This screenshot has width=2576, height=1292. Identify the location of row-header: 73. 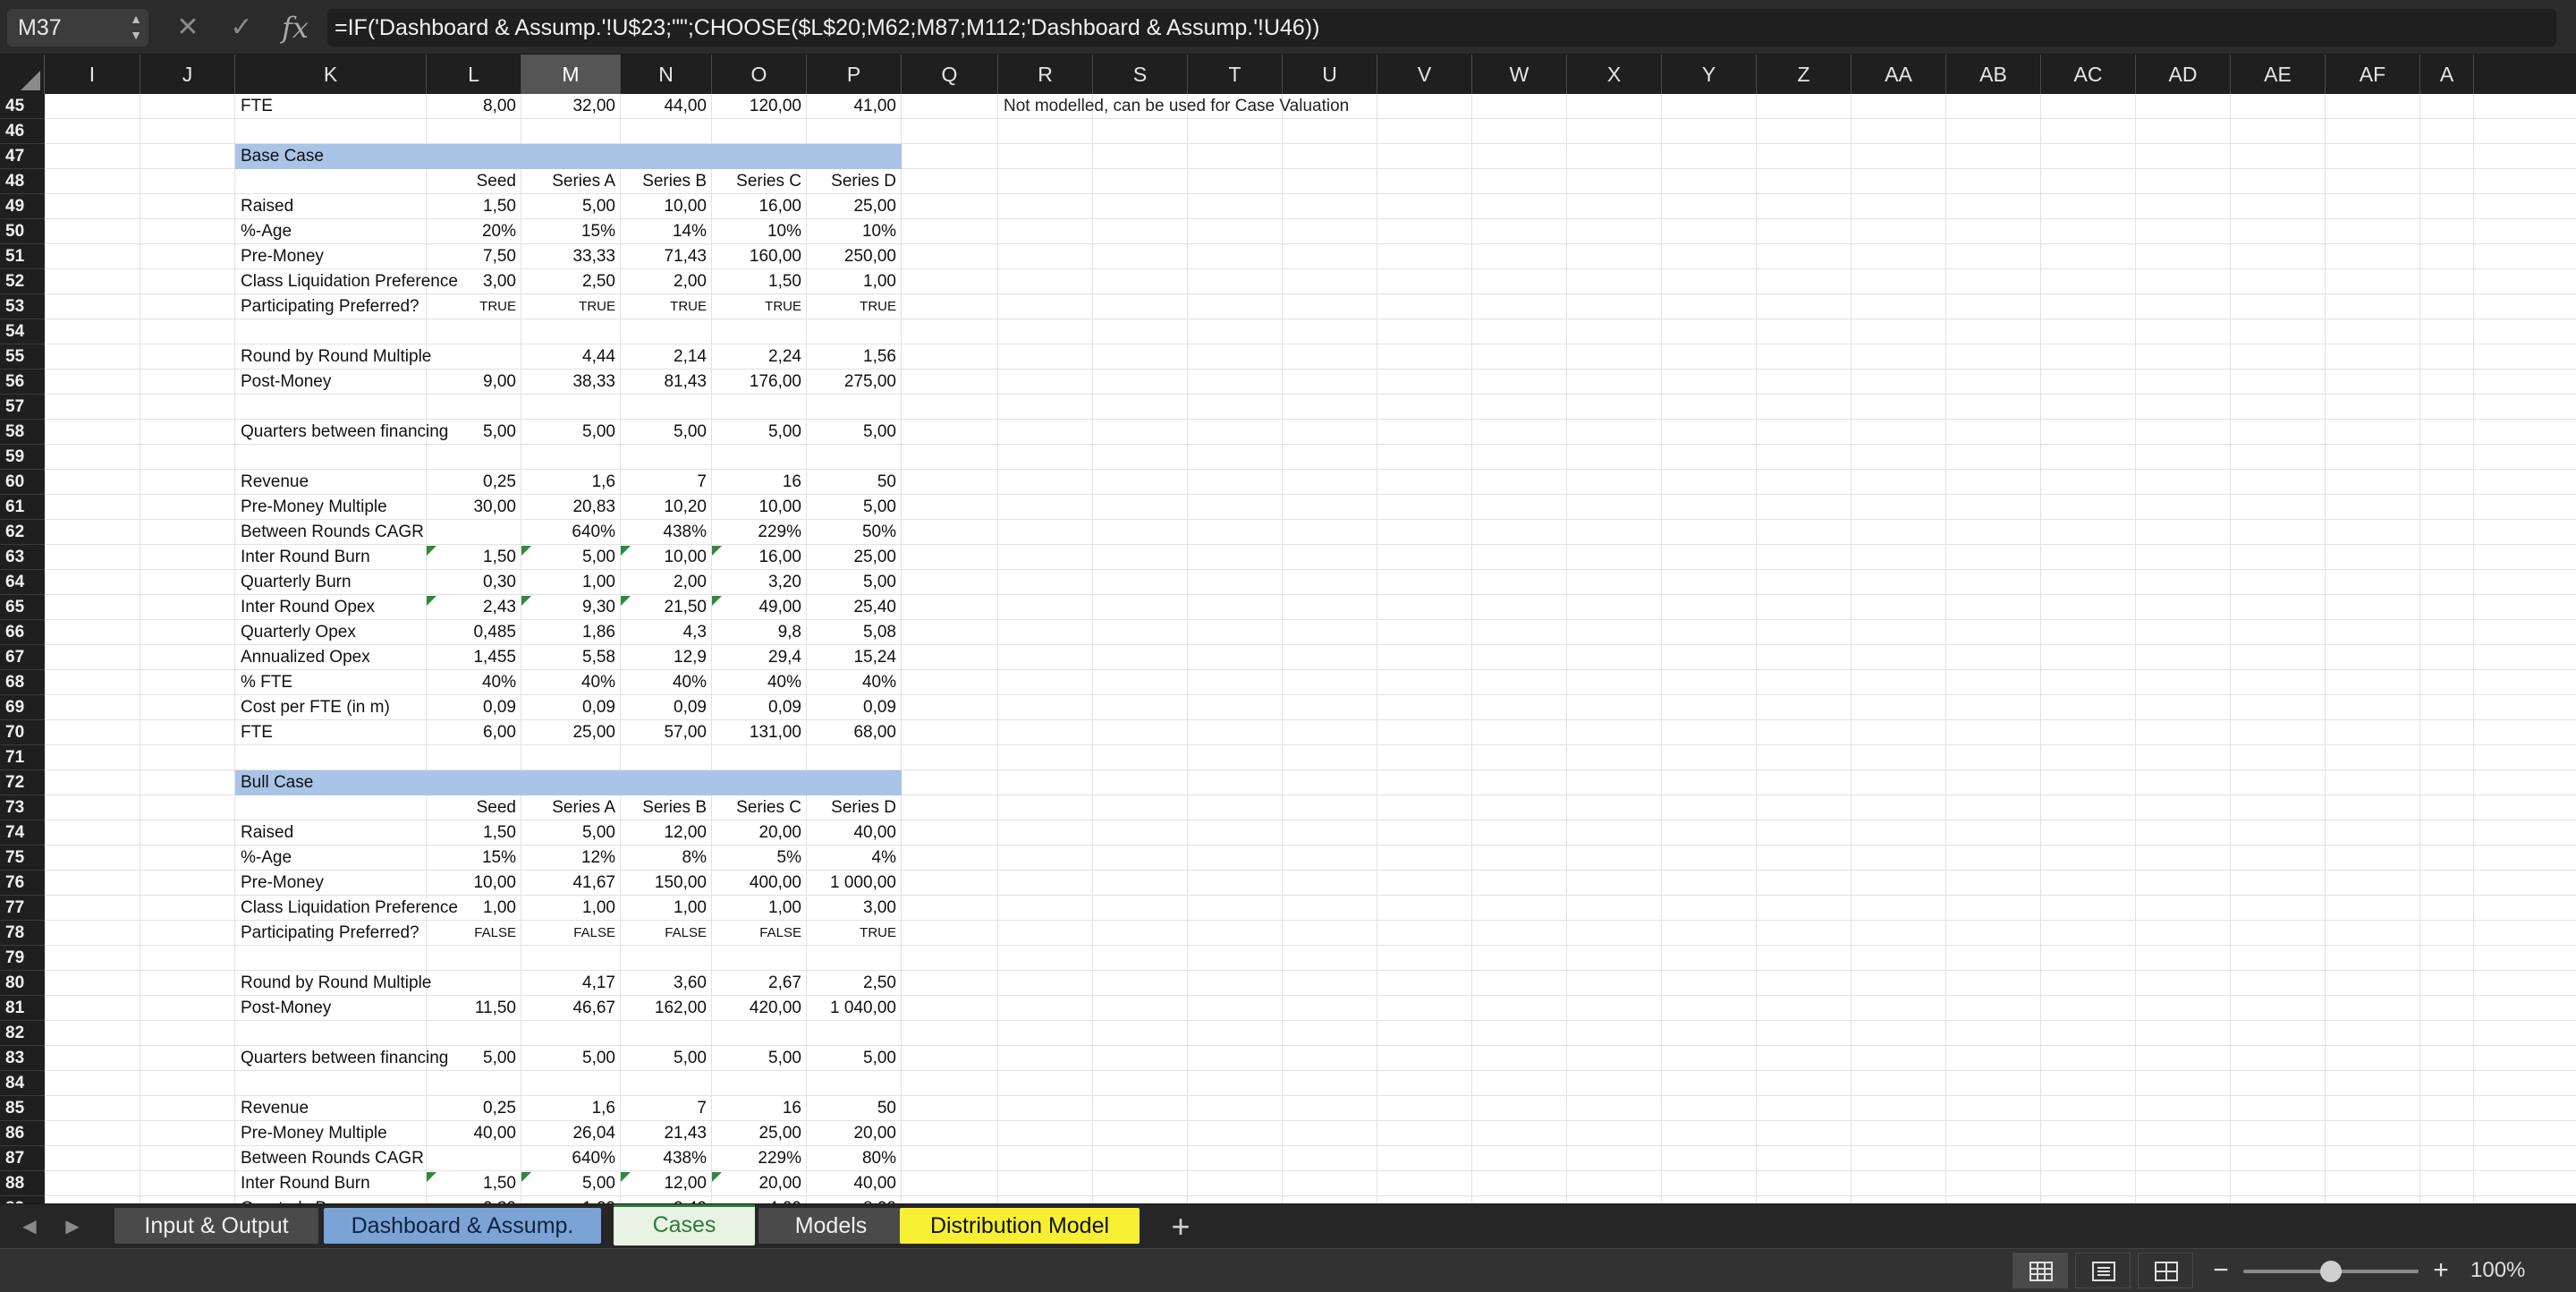
(22, 807).